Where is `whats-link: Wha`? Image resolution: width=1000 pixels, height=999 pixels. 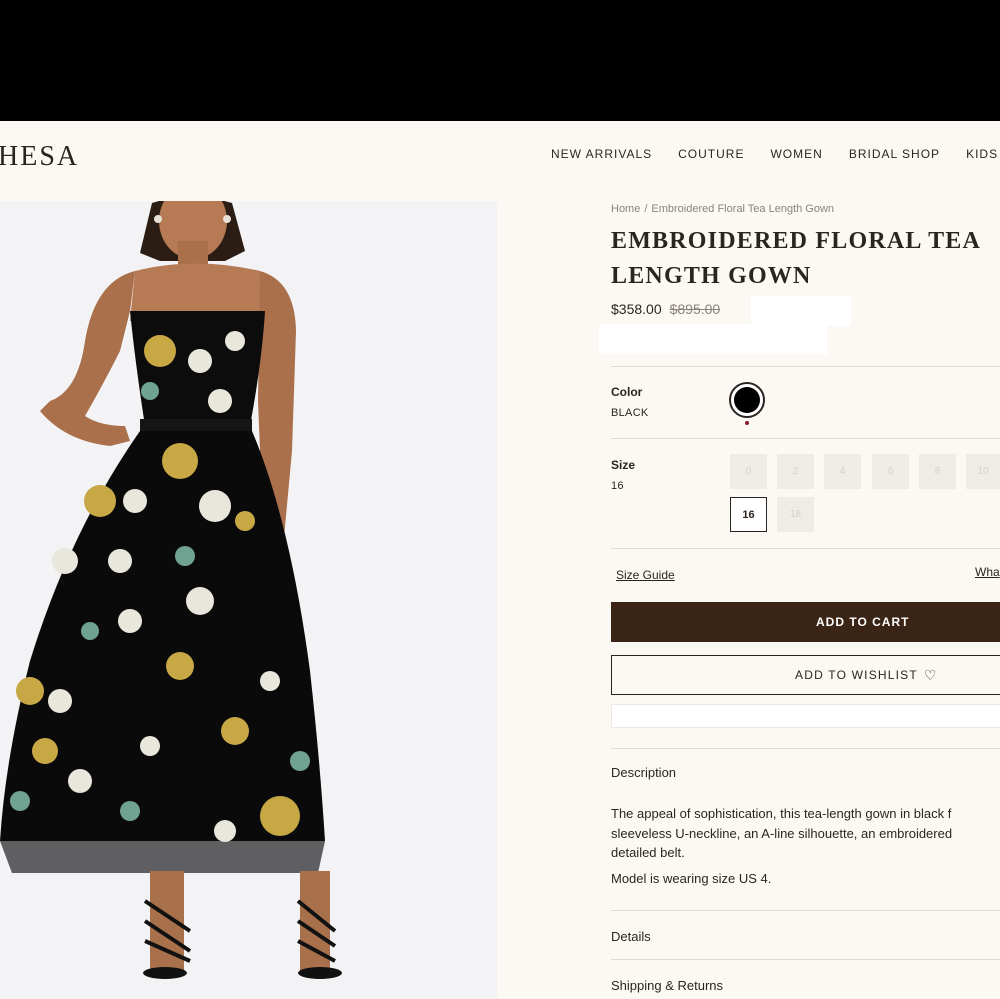 whats-link: Wha is located at coordinates (987, 572).